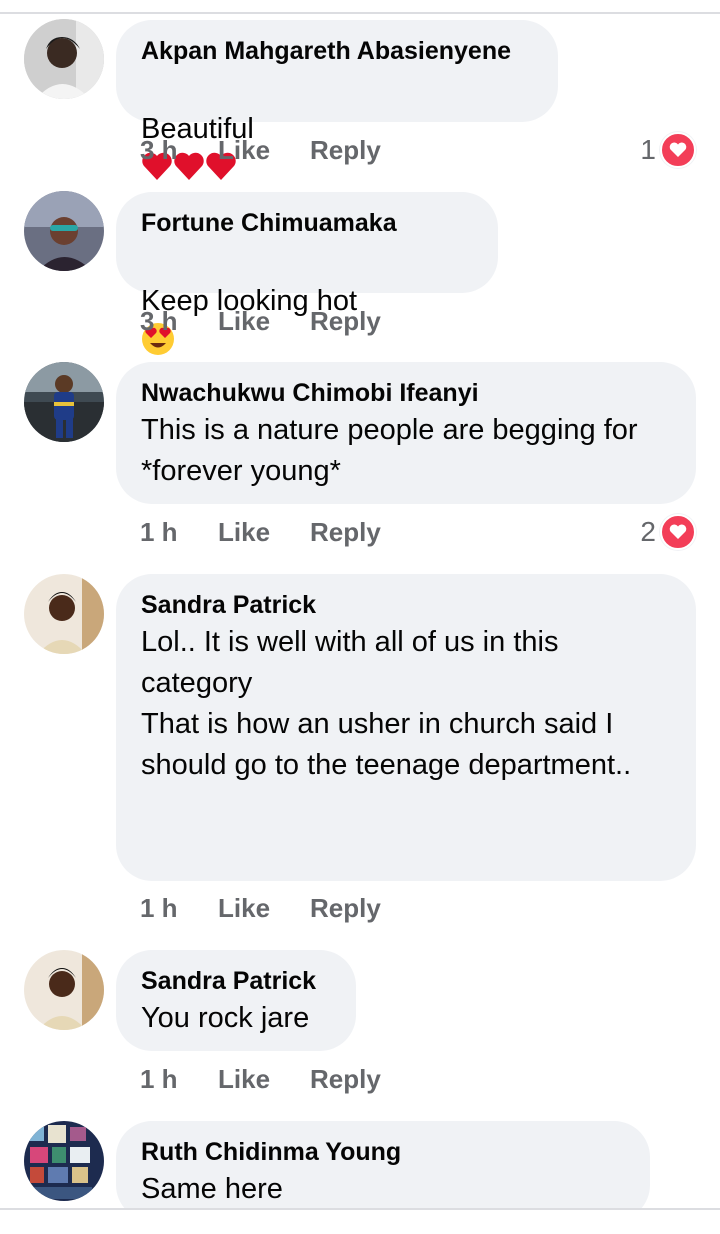 Image resolution: width=720 pixels, height=1234 pixels. Describe the element at coordinates (648, 149) in the screenshot. I see `reaction-count: 1` at that location.